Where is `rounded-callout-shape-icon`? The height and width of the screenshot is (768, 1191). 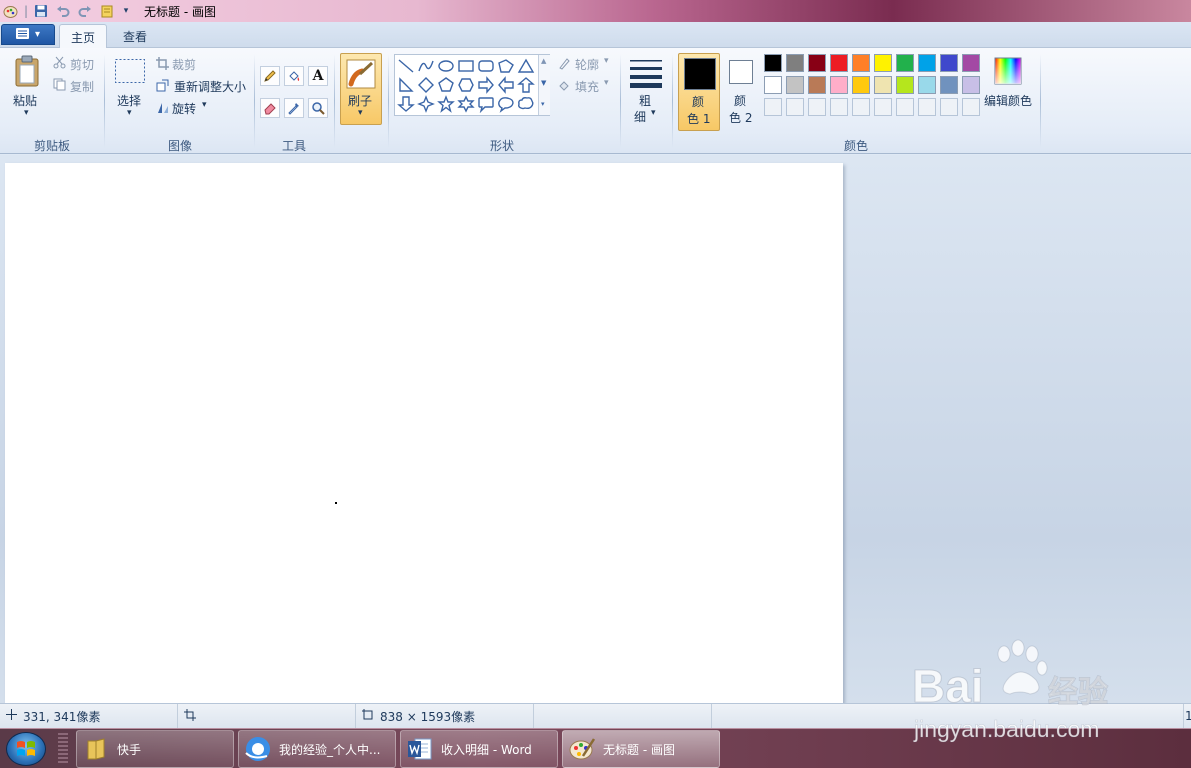
rounded-callout-shape-icon is located at coordinates (486, 104).